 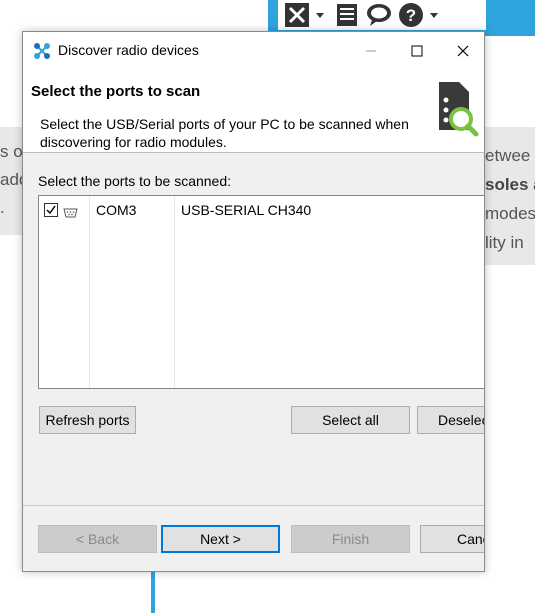 I want to click on radio-search-icon, so click(x=455, y=108).